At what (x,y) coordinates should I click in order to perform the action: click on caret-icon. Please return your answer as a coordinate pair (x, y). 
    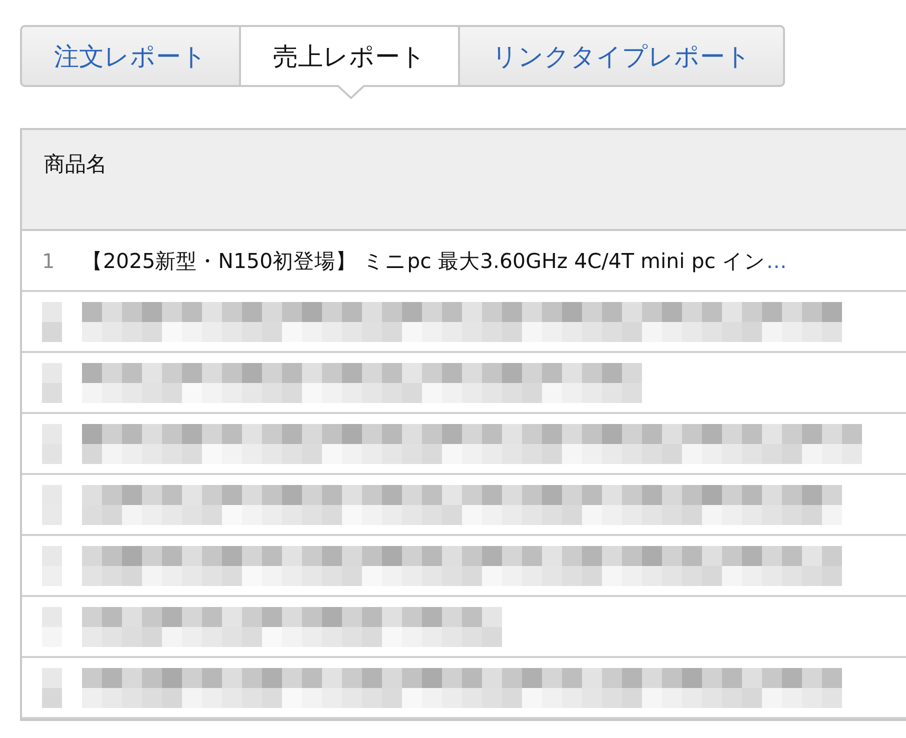
    Looking at the image, I should click on (350, 92).